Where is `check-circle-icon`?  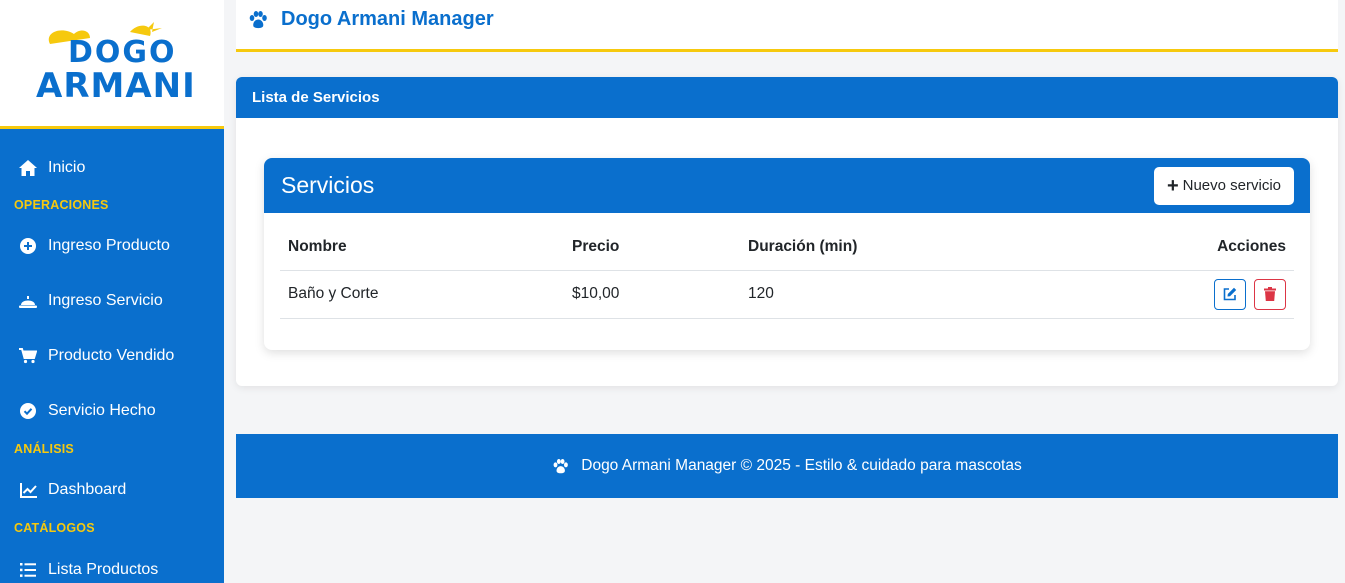 check-circle-icon is located at coordinates (28, 411).